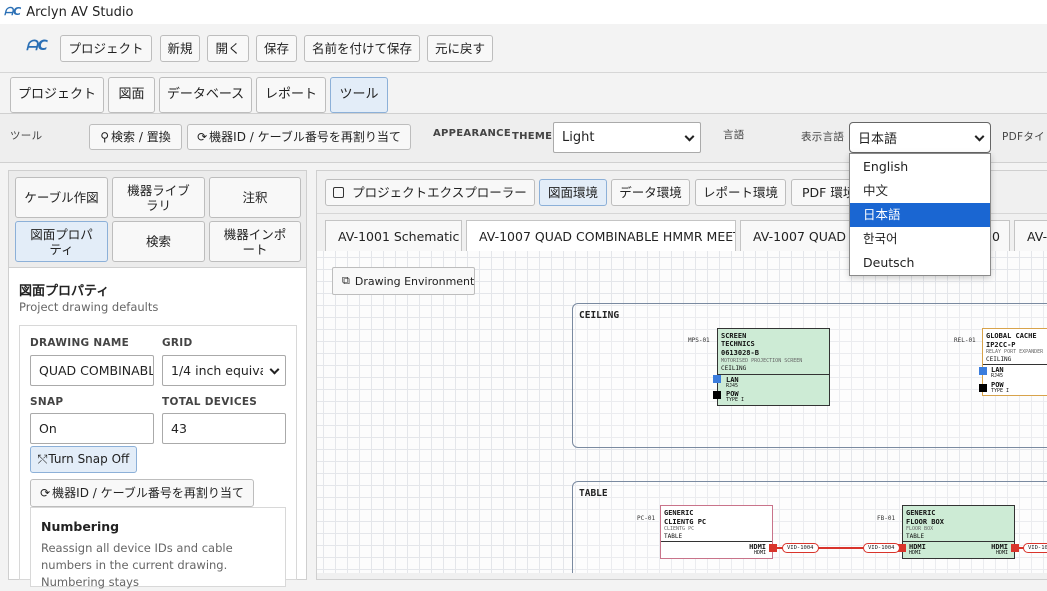  I want to click on pdf-title-label: PDFタイト, so click(1024, 137).